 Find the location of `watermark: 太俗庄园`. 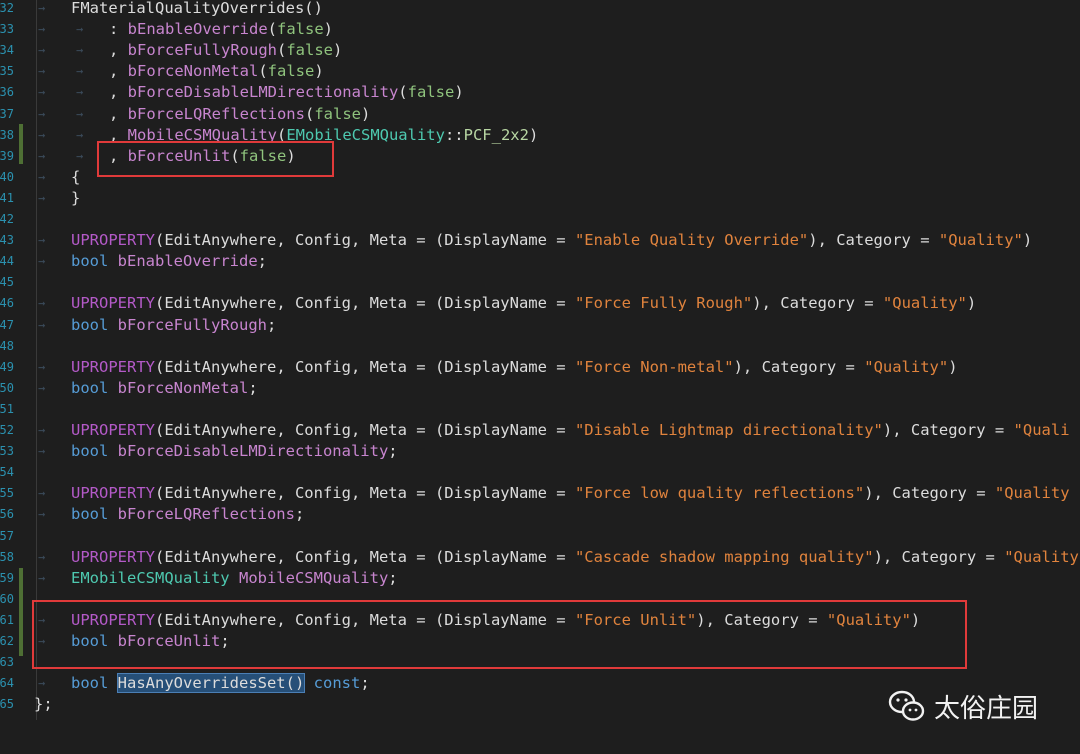

watermark: 太俗庄园 is located at coordinates (963, 706).